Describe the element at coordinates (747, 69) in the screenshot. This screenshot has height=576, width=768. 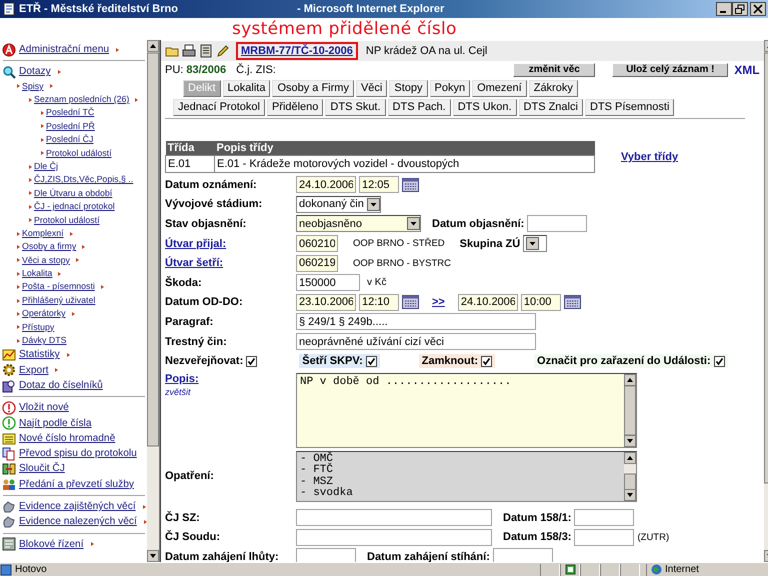
I see `xml-link: XML` at that location.